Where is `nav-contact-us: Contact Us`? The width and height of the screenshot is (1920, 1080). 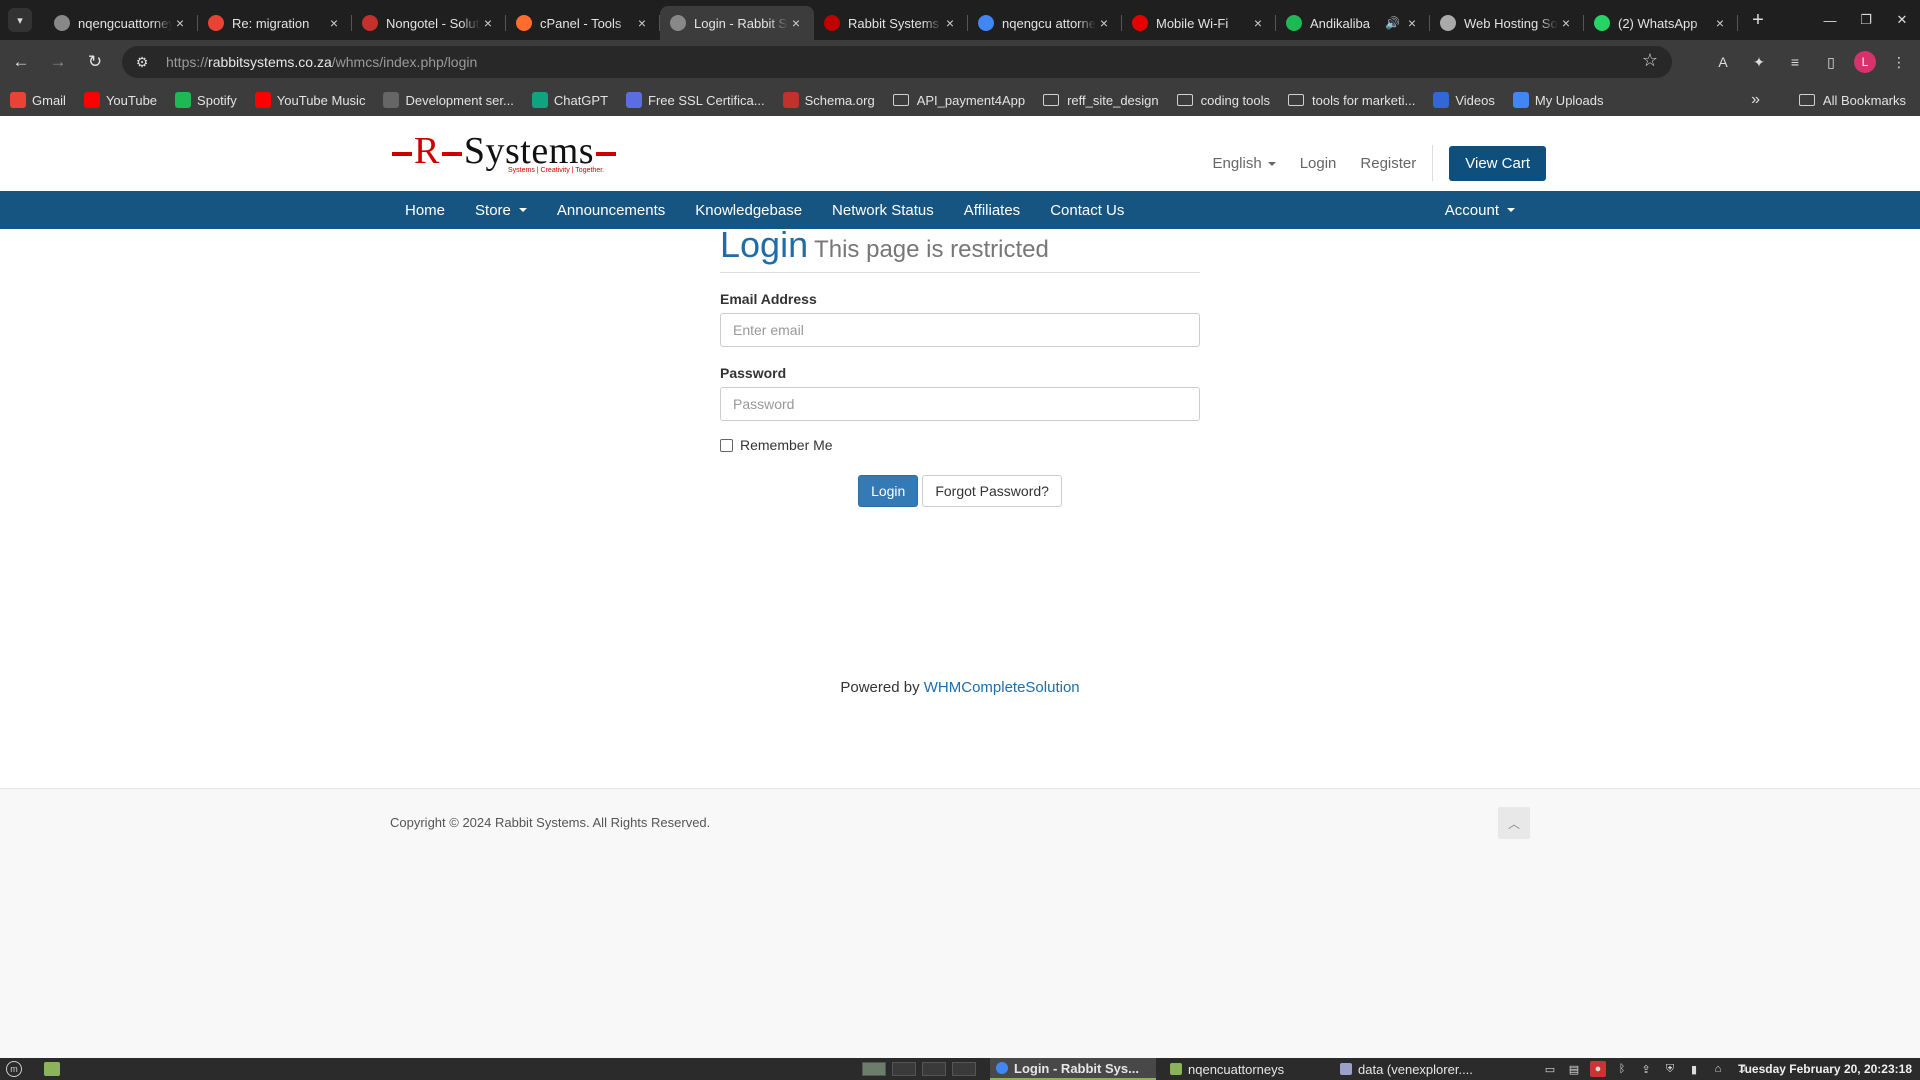 nav-contact-us: Contact Us is located at coordinates (1087, 210).